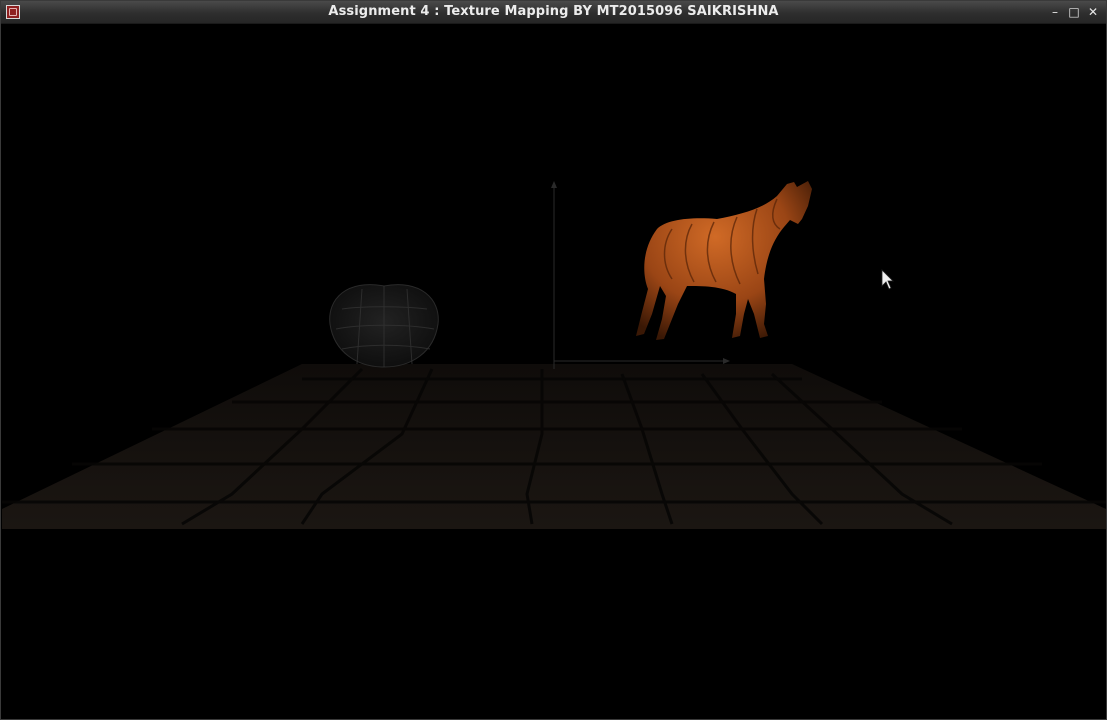 This screenshot has width=1107, height=720. I want to click on close-button: ✕, so click(1093, 12).